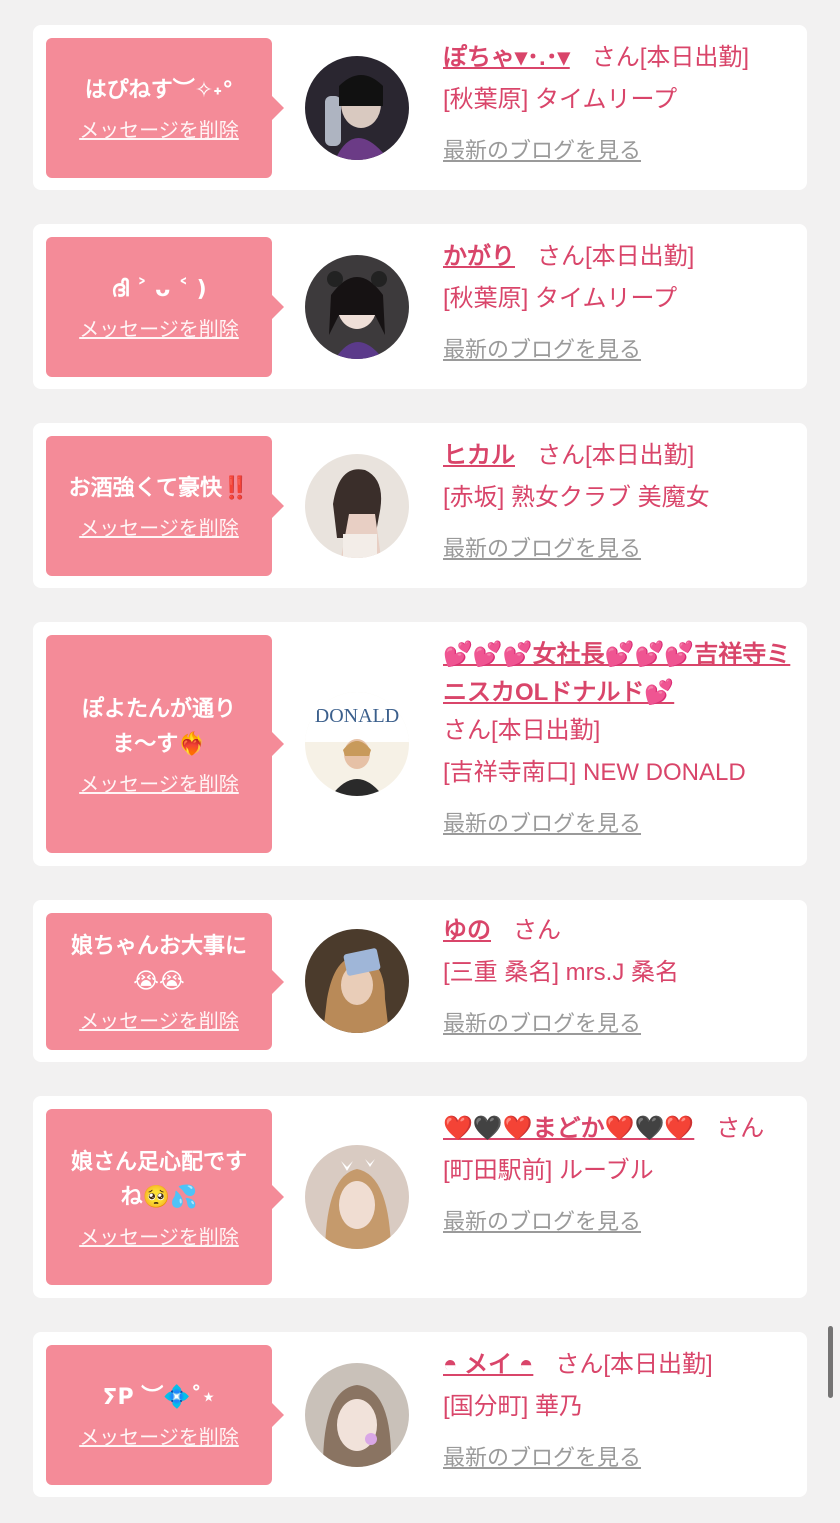  What do you see at coordinates (467, 930) in the screenshot?
I see `cast-name-link: ゆの` at bounding box center [467, 930].